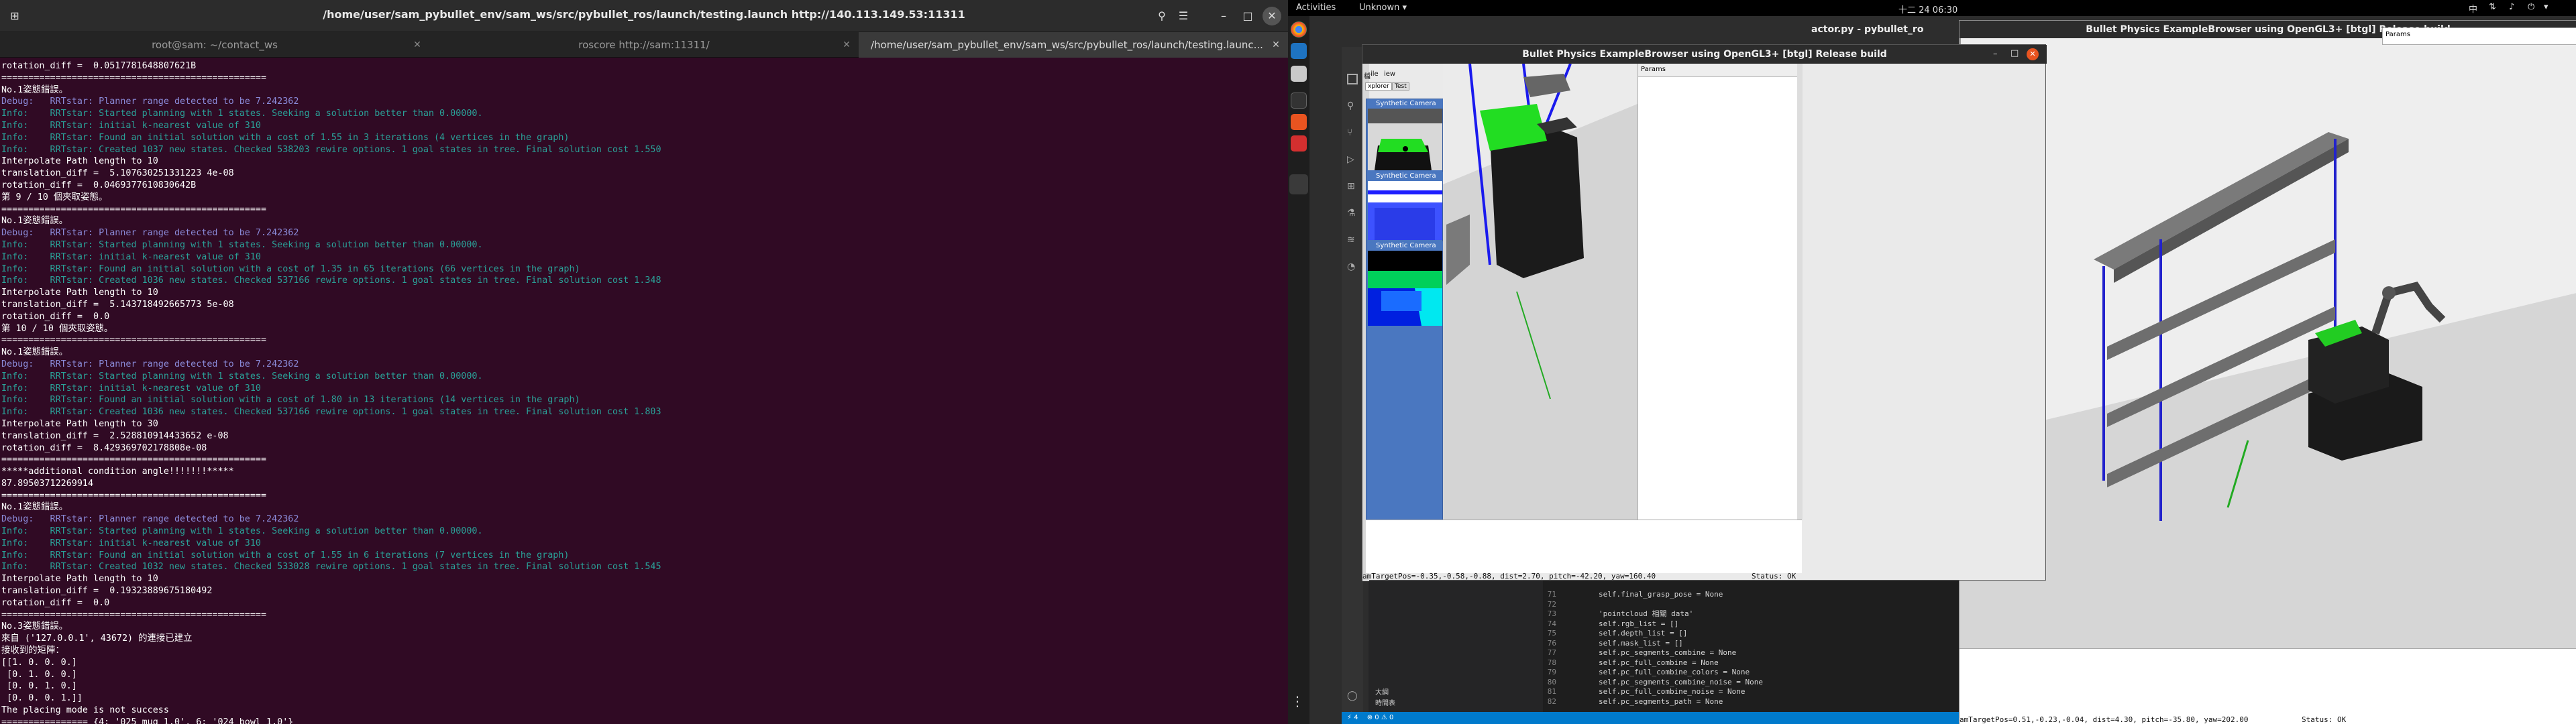 The image size is (2576, 724). What do you see at coordinates (1299, 101) in the screenshot?
I see `terminal-icon` at bounding box center [1299, 101].